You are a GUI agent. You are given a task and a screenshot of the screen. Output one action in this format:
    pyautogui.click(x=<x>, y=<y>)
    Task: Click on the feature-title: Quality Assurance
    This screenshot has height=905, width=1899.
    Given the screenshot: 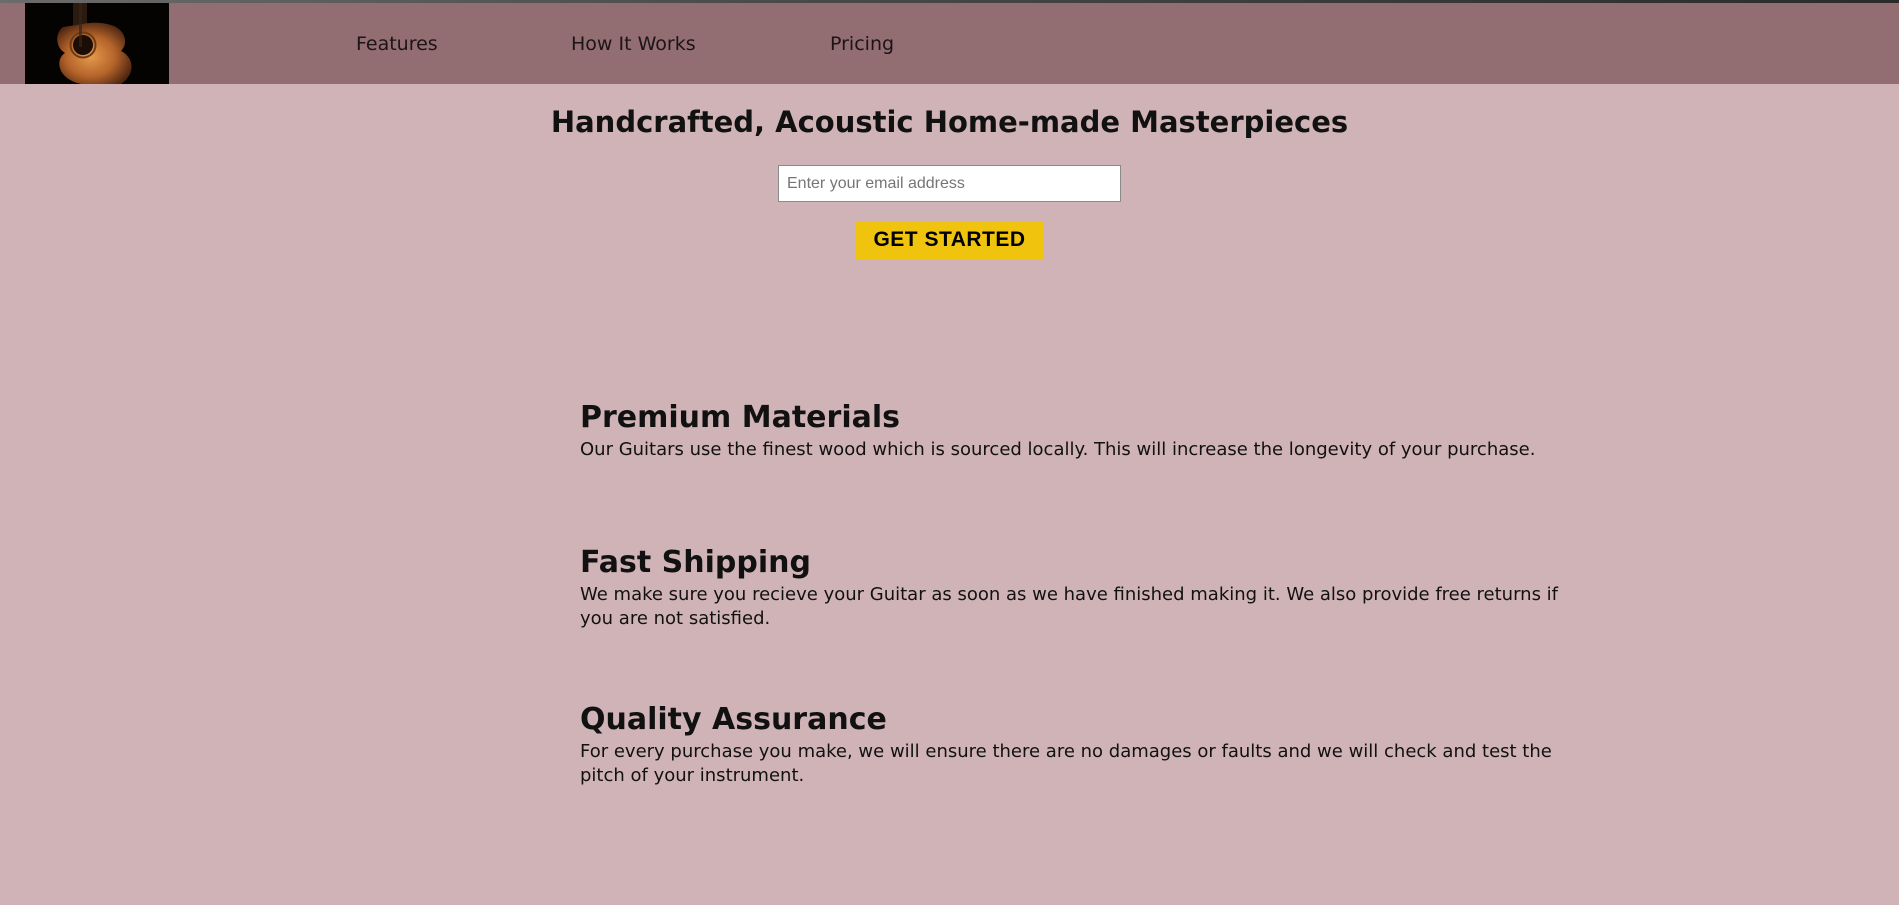 What is the action you would take?
    pyautogui.click(x=733, y=719)
    